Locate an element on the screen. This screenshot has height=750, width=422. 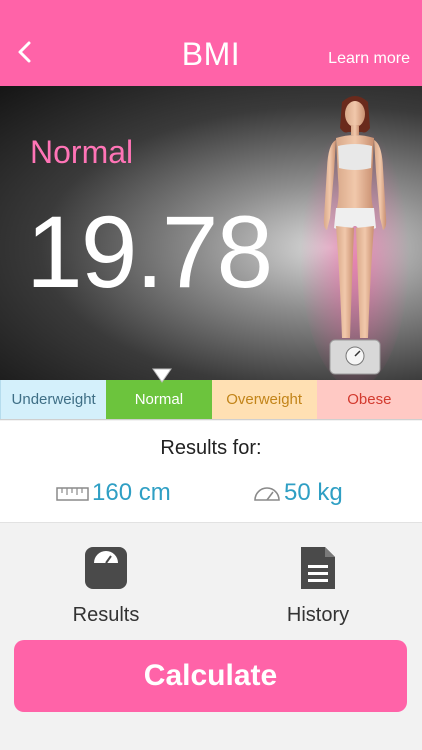
results-for-label: Results for: is located at coordinates (211, 448).